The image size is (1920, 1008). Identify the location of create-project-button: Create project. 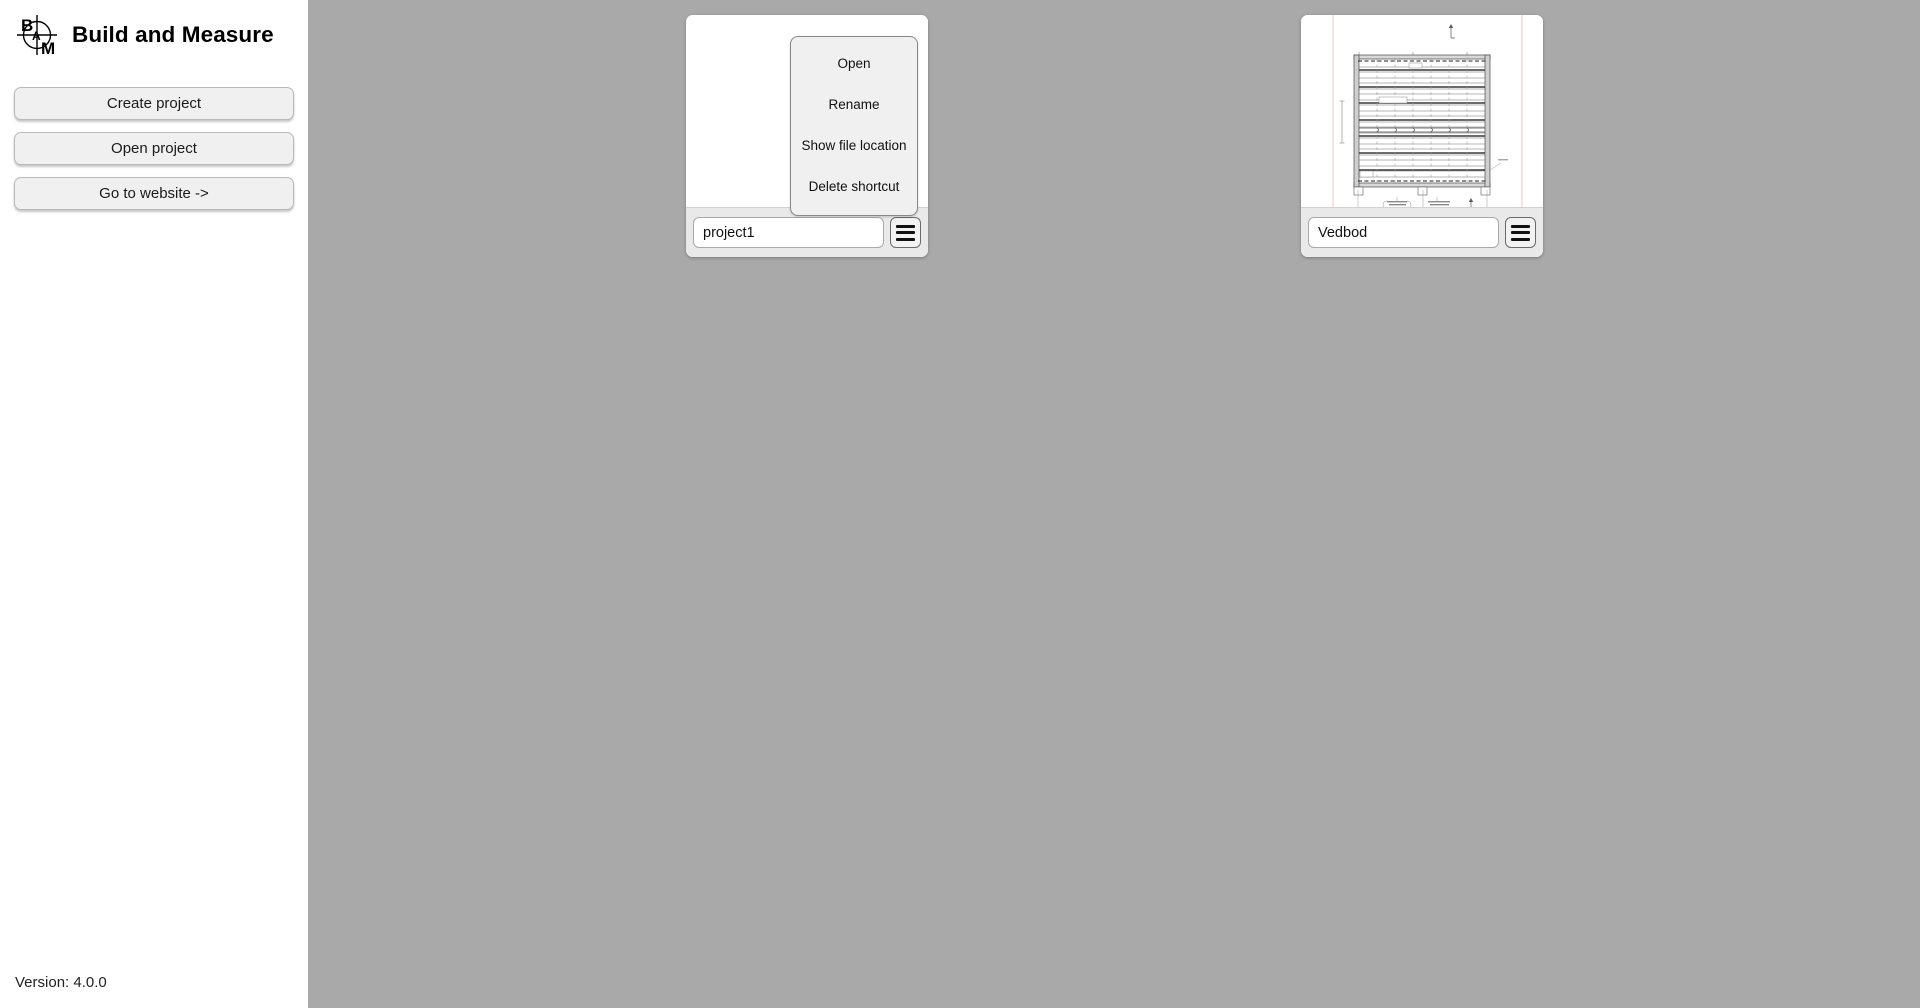
(154, 103).